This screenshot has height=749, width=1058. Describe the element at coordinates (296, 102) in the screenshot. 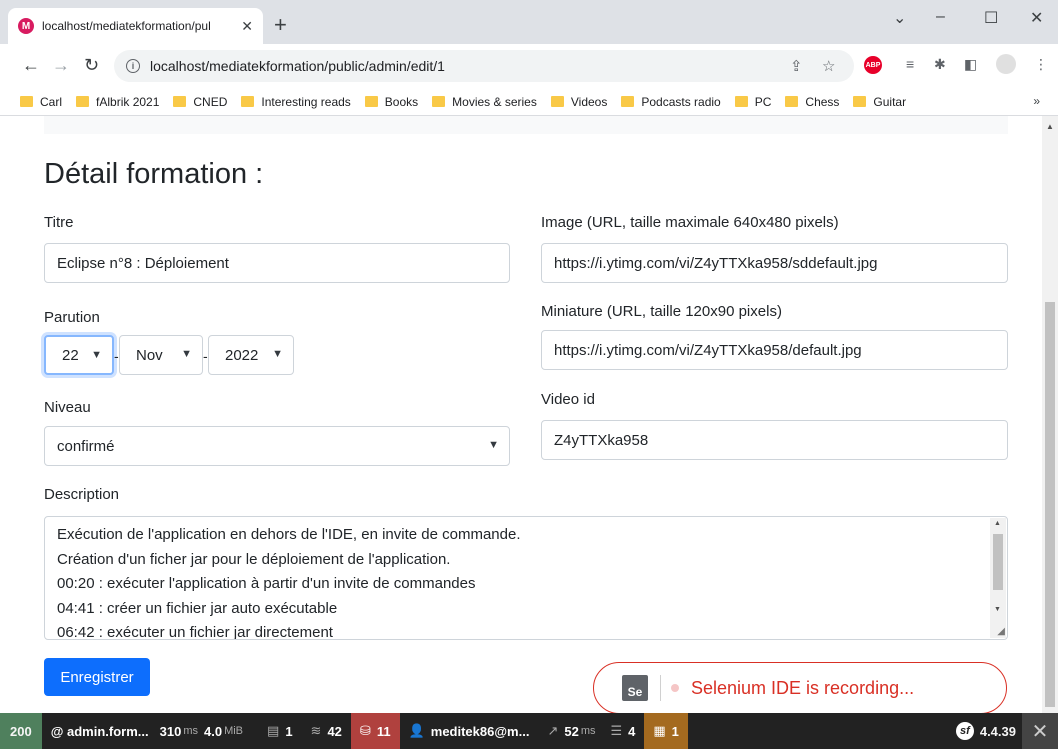

I see `bookmark-folder: Interesting reads` at that location.